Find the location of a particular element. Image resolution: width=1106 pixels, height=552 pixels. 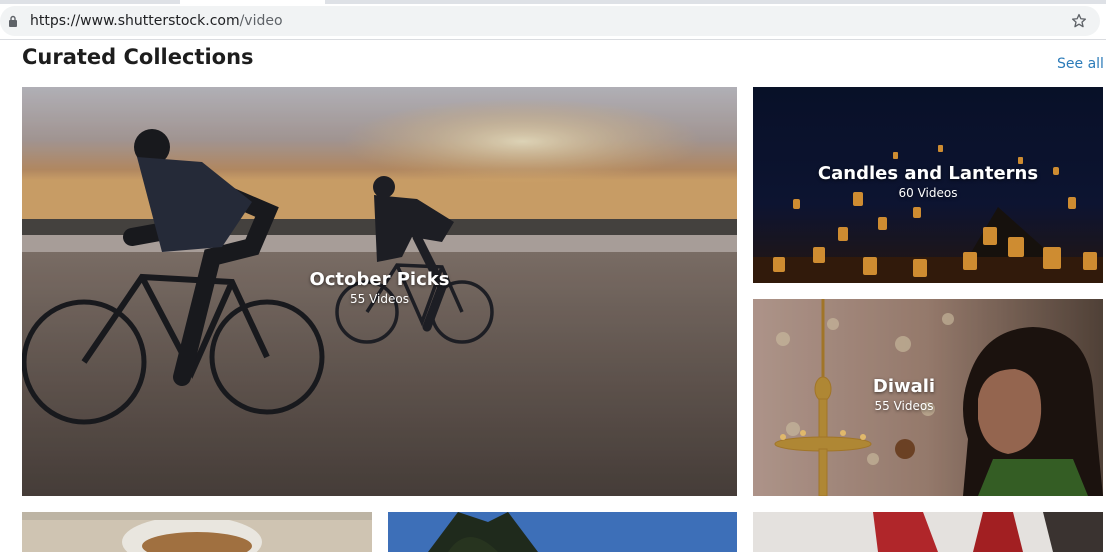

collection-title: Diwali is located at coordinates (904, 386).